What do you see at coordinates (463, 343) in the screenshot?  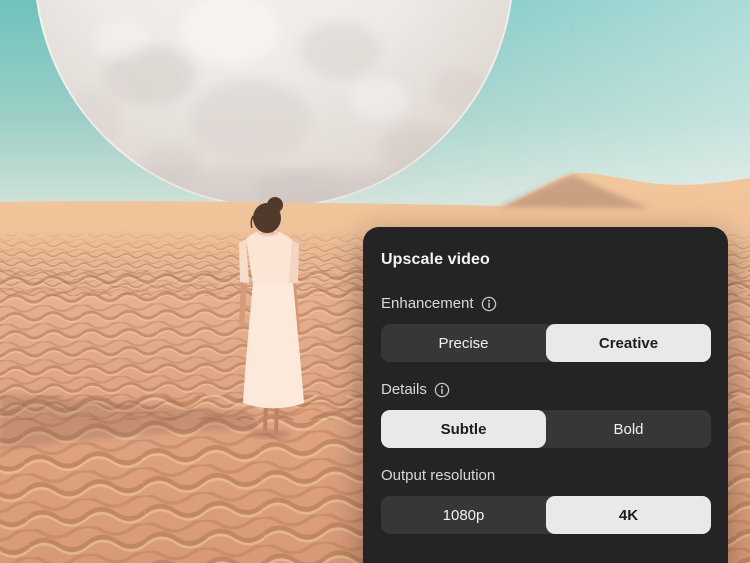 I see `precise-button: Precise` at bounding box center [463, 343].